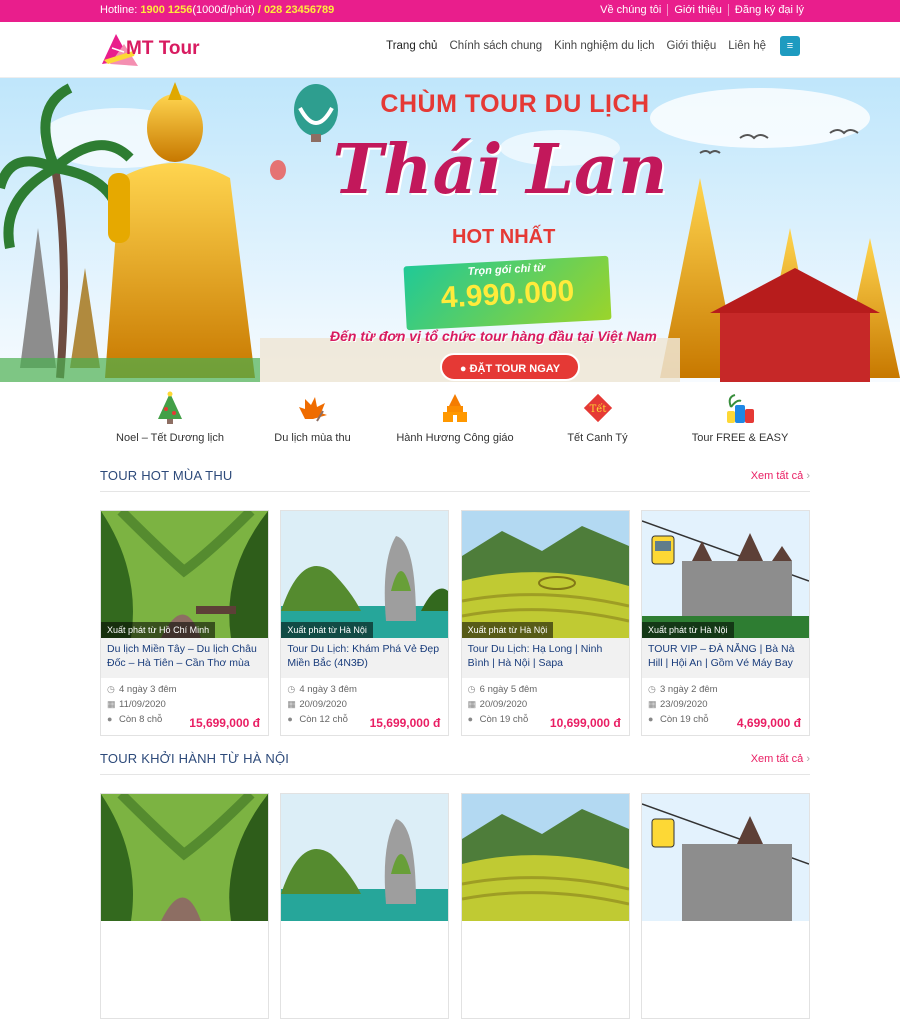 This screenshot has height=1019, width=900. Describe the element at coordinates (312, 409) in the screenshot. I see `autumn-leaves-icon` at that location.